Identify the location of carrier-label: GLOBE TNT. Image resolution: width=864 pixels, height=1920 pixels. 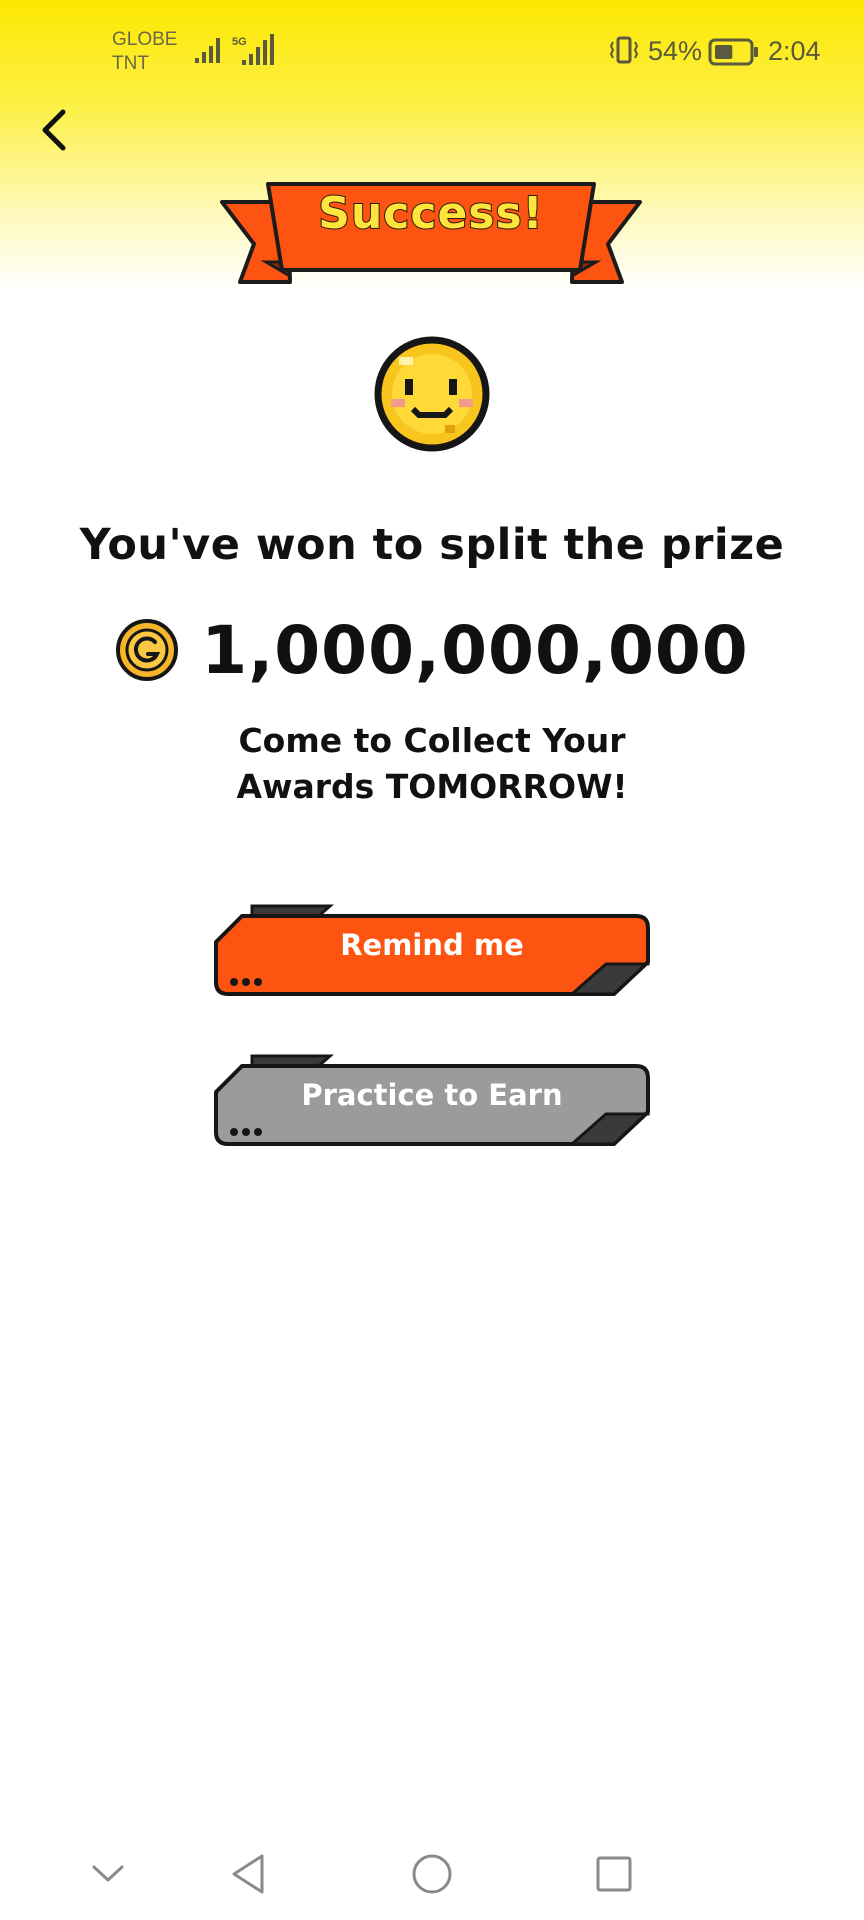
(144, 52).